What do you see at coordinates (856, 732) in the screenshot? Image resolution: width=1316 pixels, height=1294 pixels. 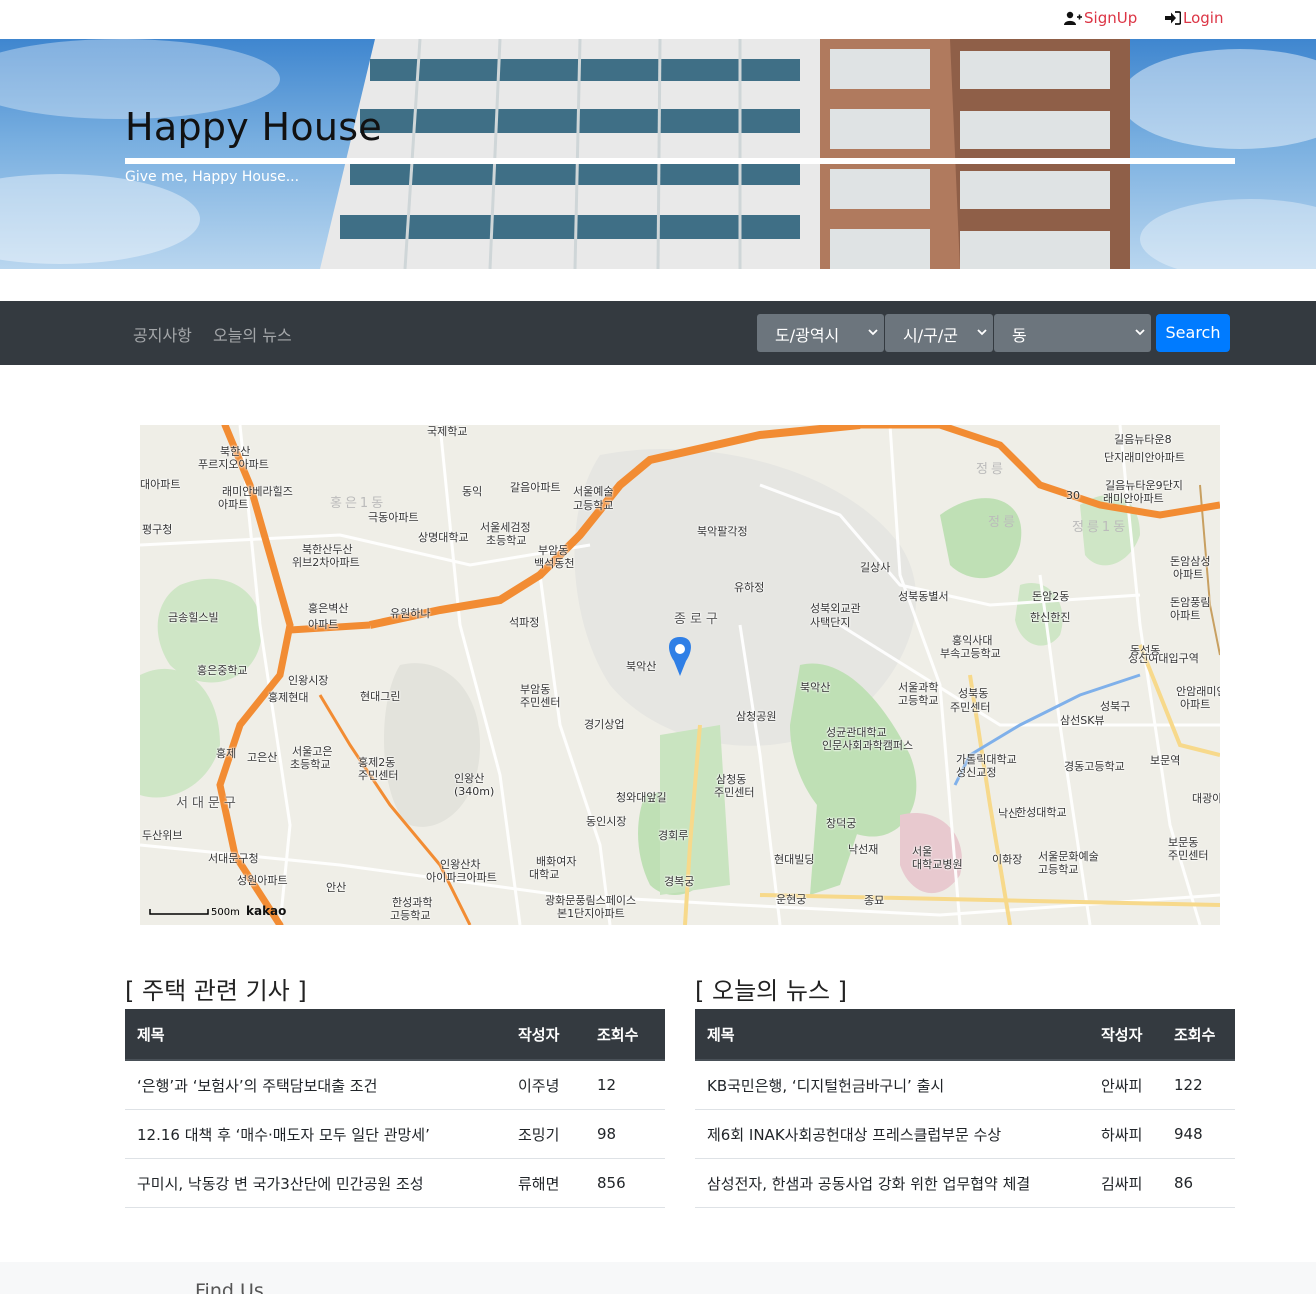 I see `map-place-label: 성균관대학교` at bounding box center [856, 732].